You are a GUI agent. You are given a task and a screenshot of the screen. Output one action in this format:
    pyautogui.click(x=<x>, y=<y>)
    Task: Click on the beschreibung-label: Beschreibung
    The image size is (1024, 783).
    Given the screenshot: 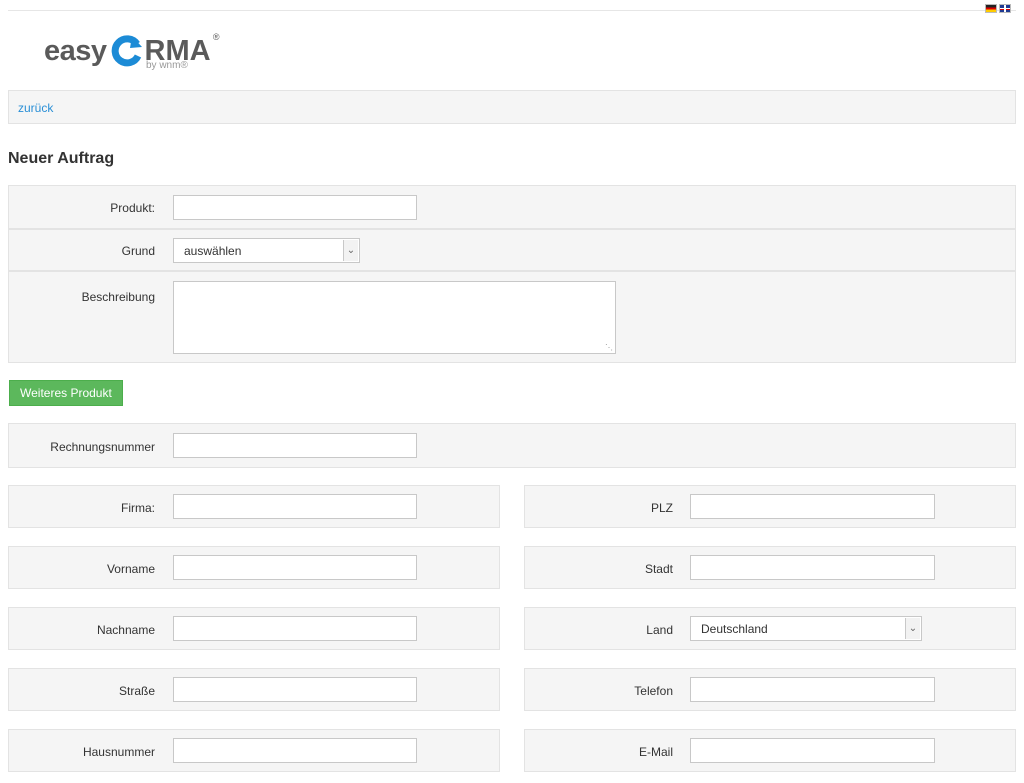 What is the action you would take?
    pyautogui.click(x=118, y=297)
    